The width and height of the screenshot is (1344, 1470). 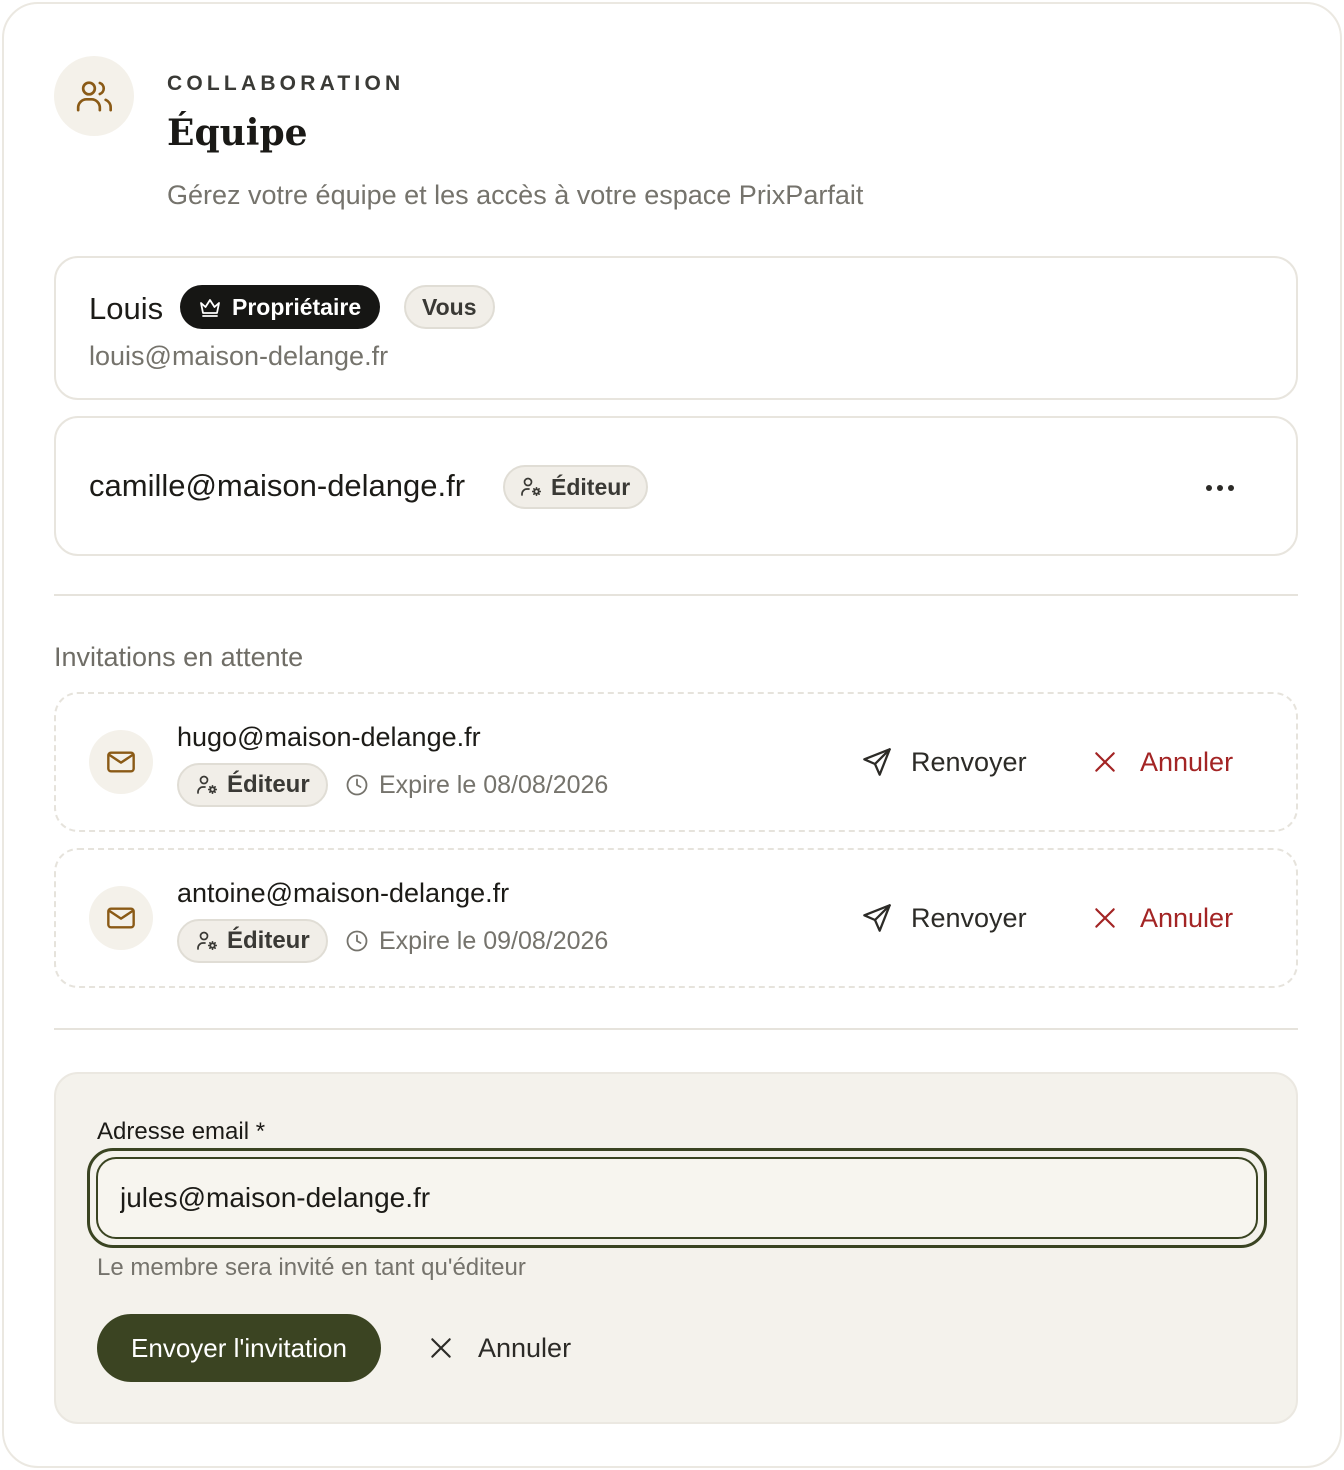 I want to click on you-badge: Vous, so click(x=449, y=307).